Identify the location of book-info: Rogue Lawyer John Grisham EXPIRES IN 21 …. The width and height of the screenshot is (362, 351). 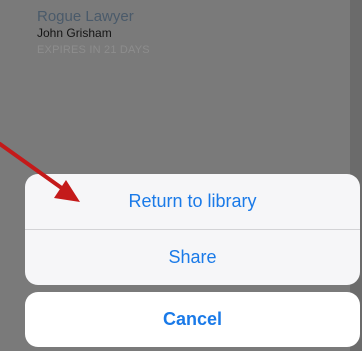
(93, 32).